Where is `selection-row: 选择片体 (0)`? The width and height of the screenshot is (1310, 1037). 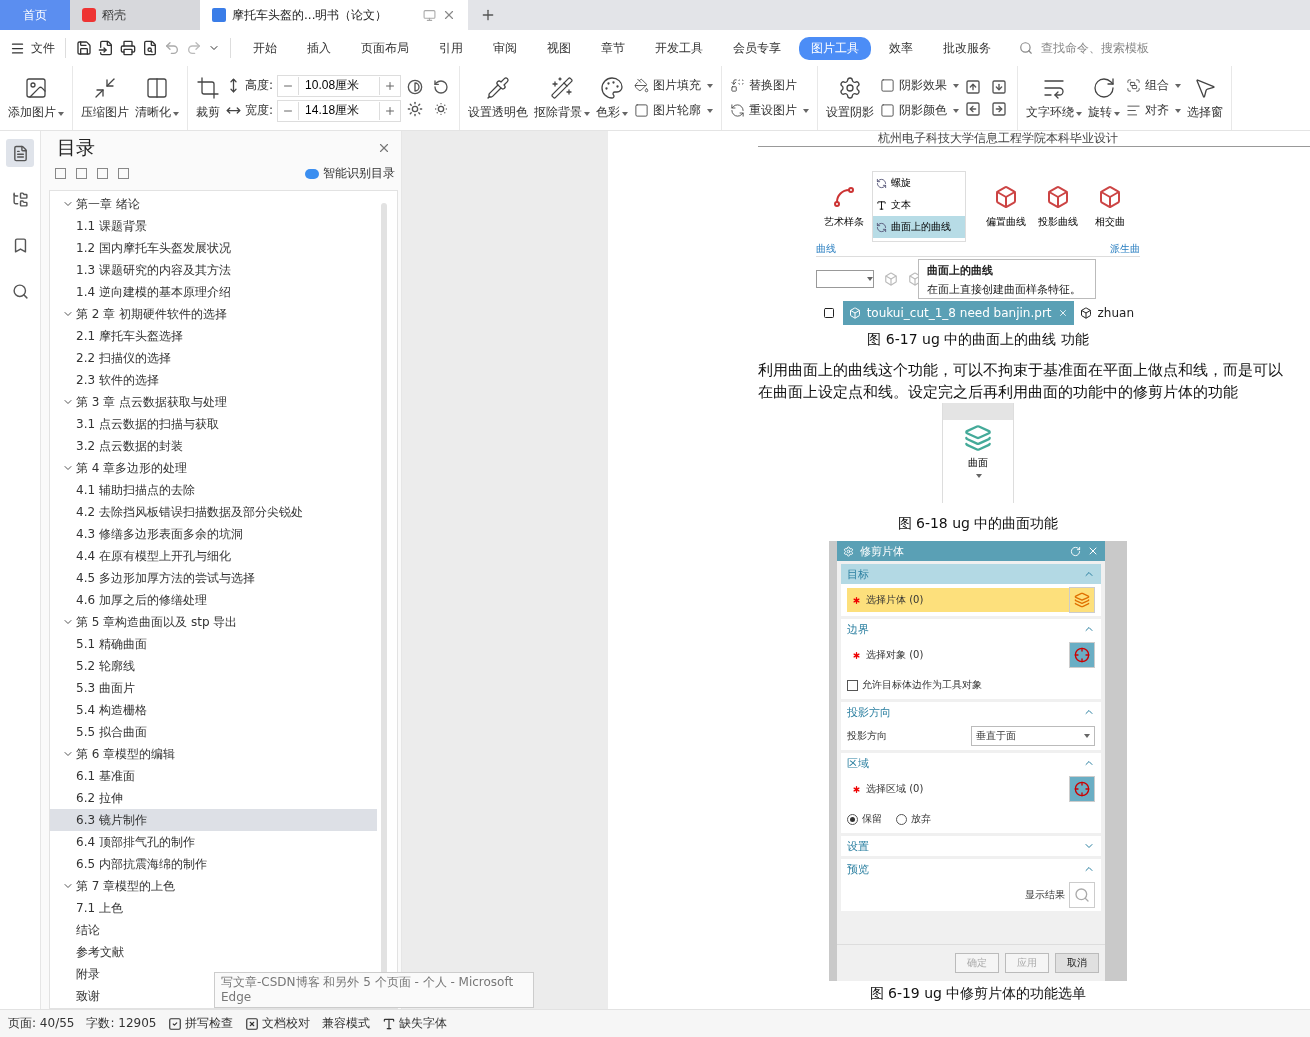
selection-row: 选择片体 (0) is located at coordinates (958, 600).